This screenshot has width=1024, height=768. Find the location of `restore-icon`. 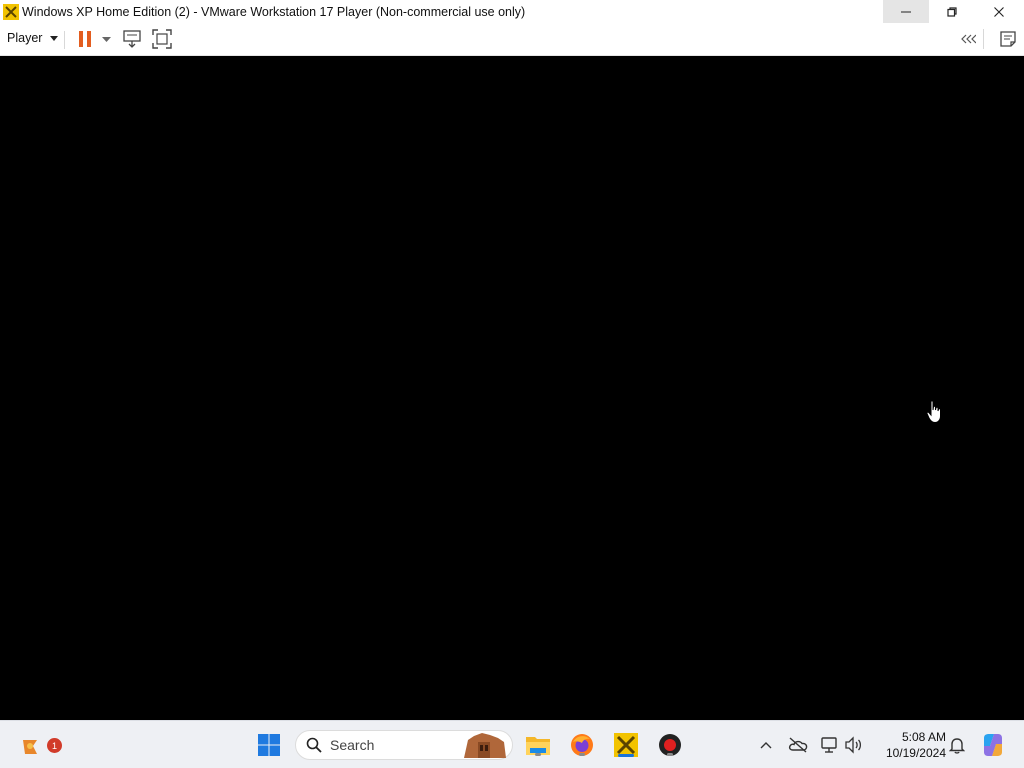

restore-icon is located at coordinates (952, 11).